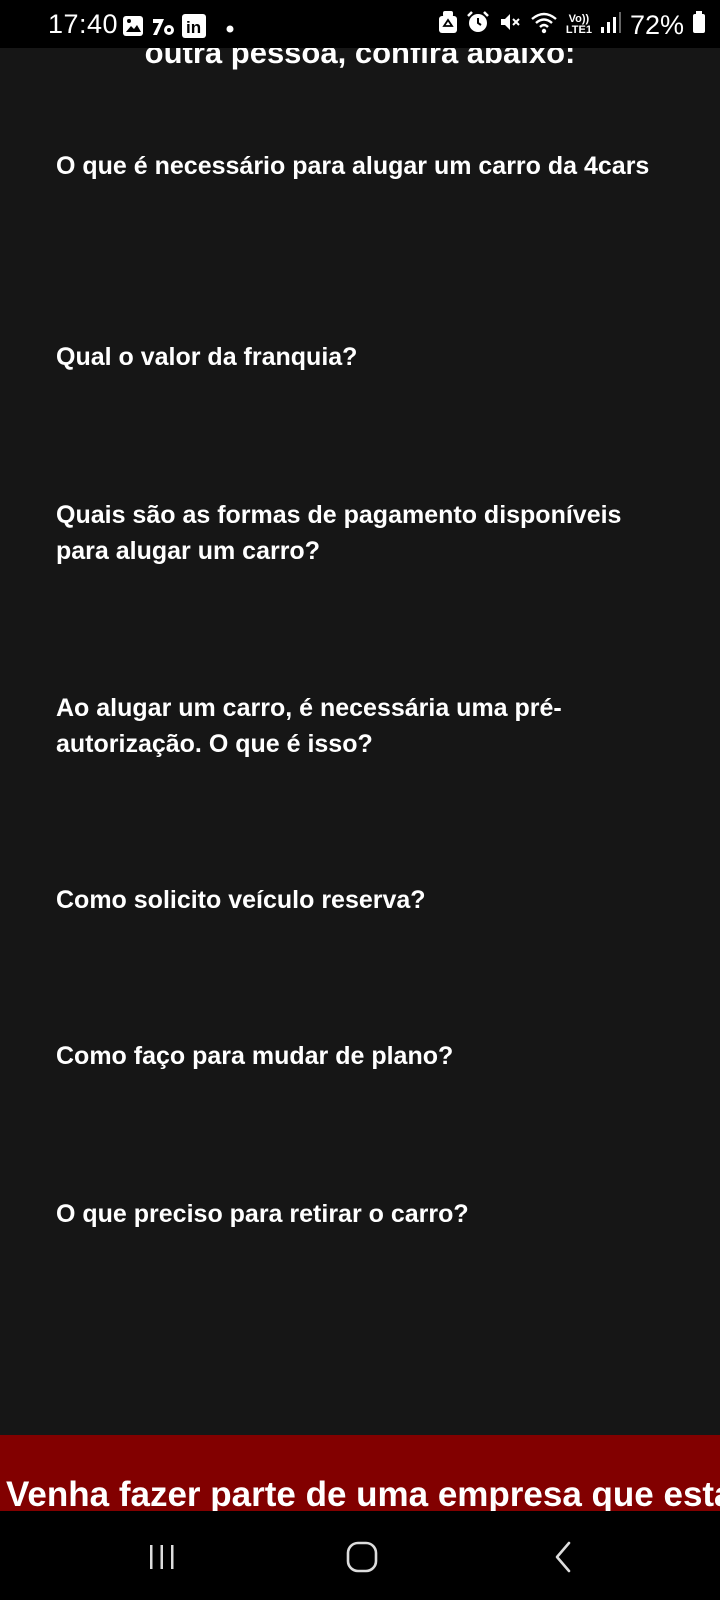  What do you see at coordinates (356, 357) in the screenshot?
I see `faq-item-franchise-value: Qual o valor da franquia?` at bounding box center [356, 357].